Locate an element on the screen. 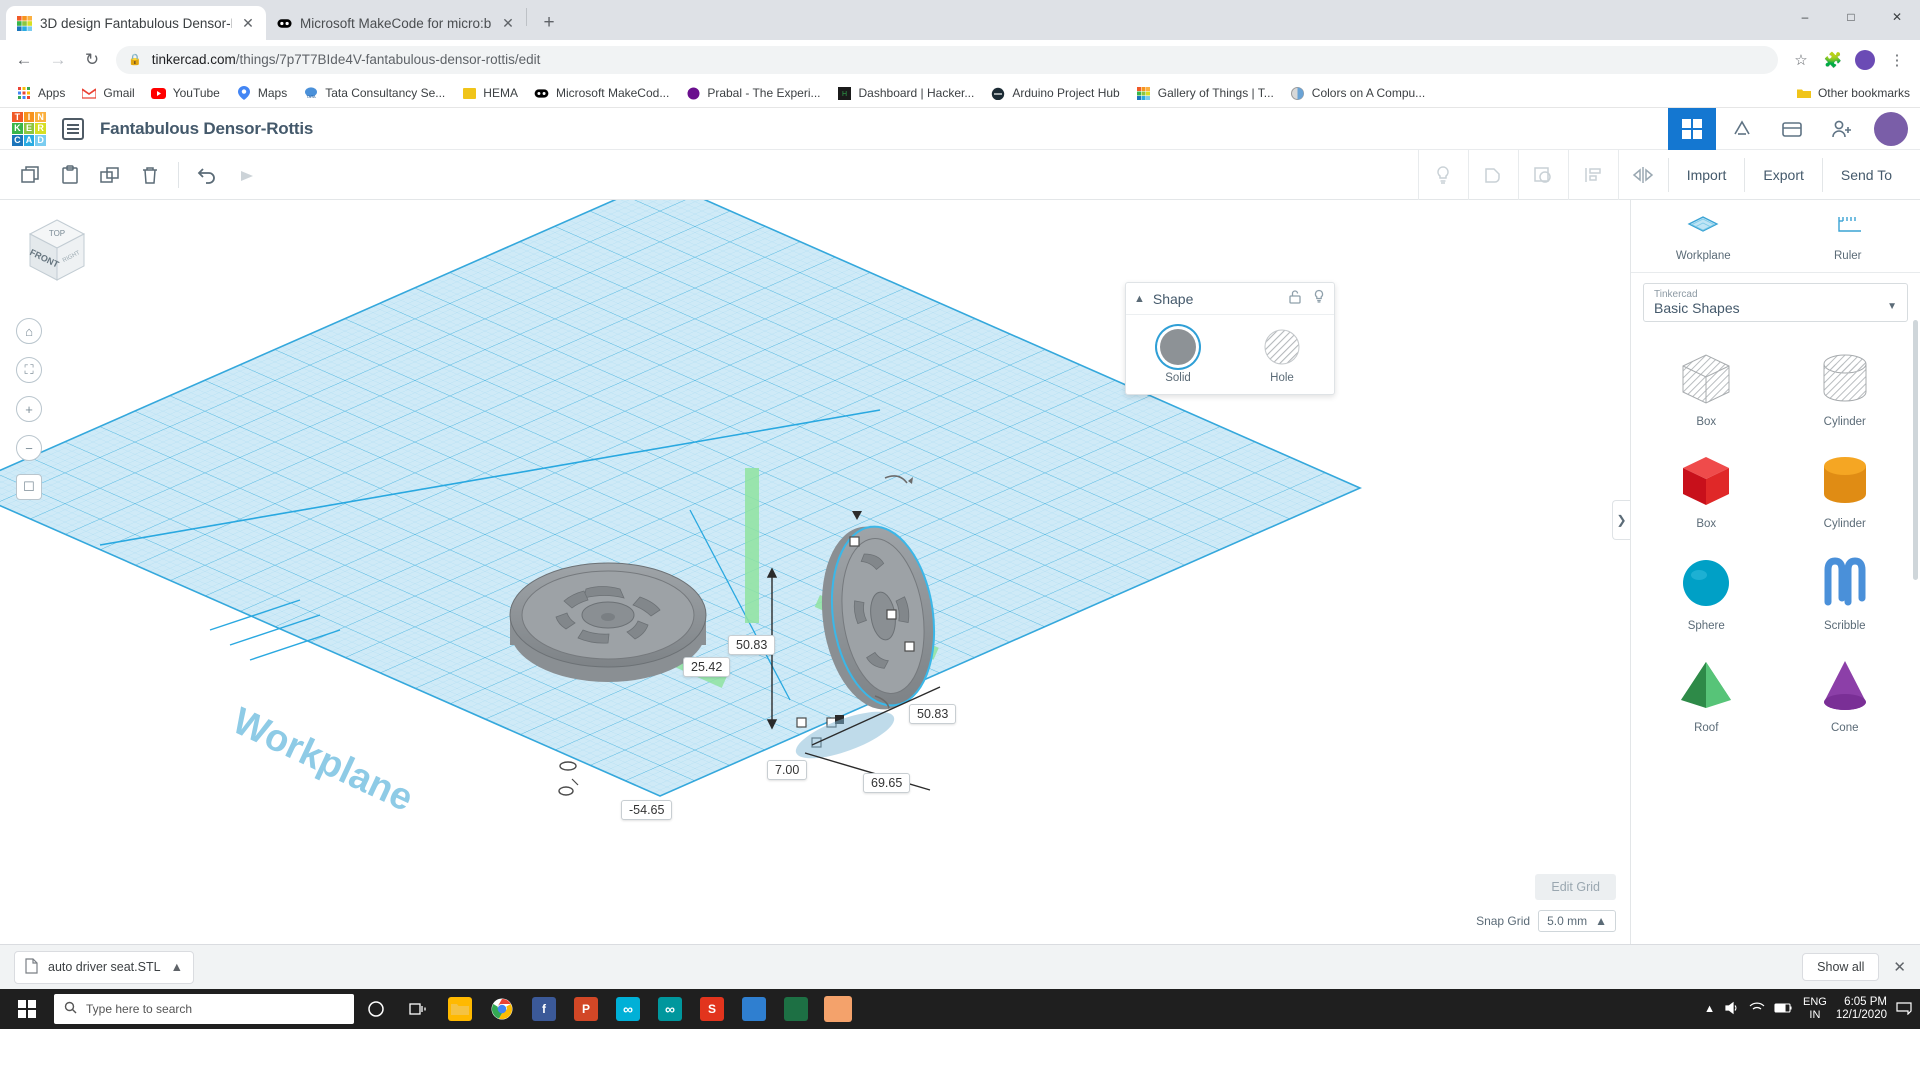 The width and height of the screenshot is (1920, 1080). zoom-in-icon: + is located at coordinates (29, 409).